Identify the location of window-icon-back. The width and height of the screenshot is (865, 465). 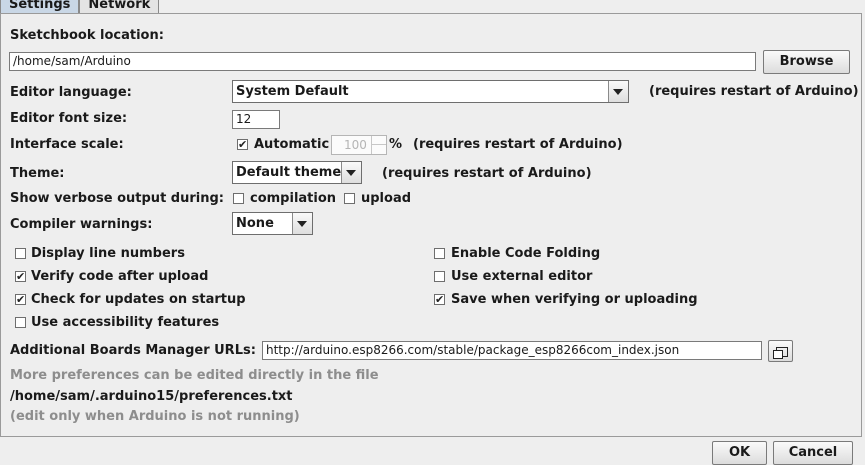
(778, 354).